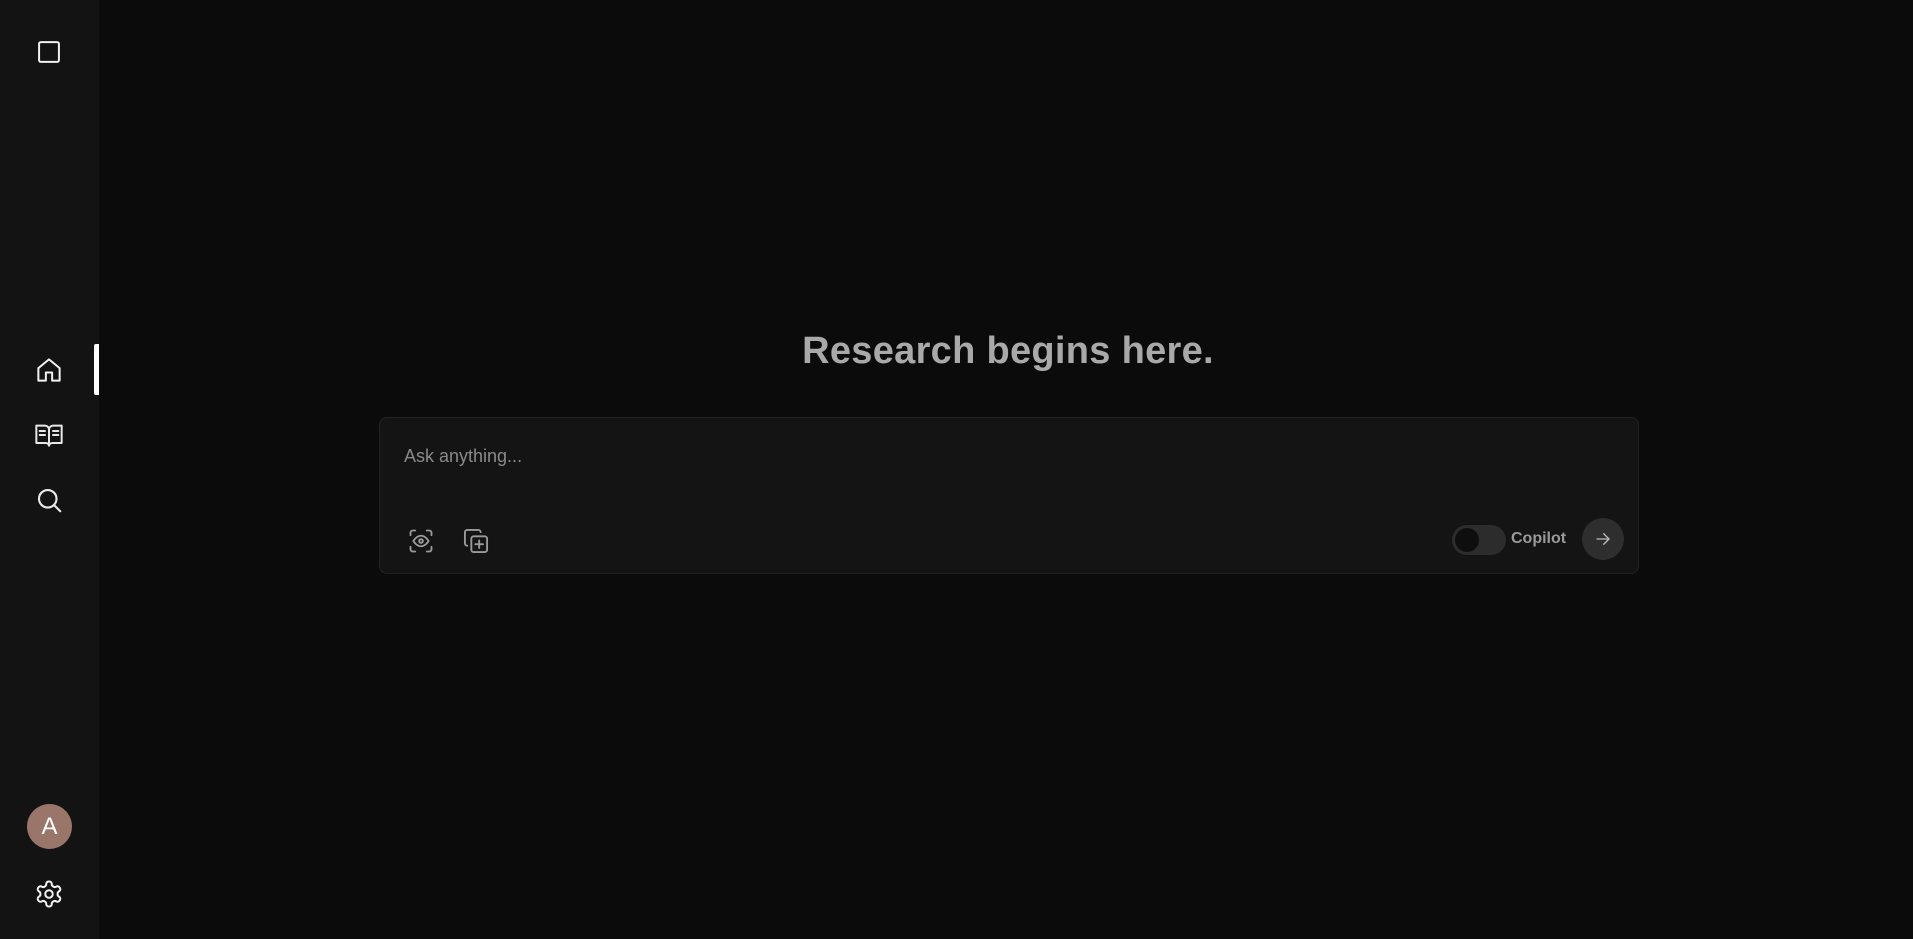  I want to click on search-input, so click(954, 456).